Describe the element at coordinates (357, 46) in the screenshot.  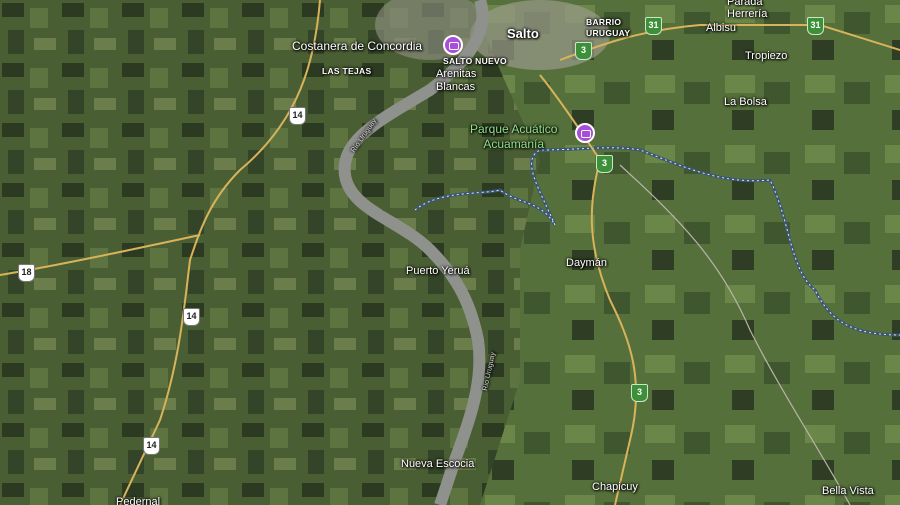
I see `poi-costanera-de-concordia: Costanera de Concordia` at that location.